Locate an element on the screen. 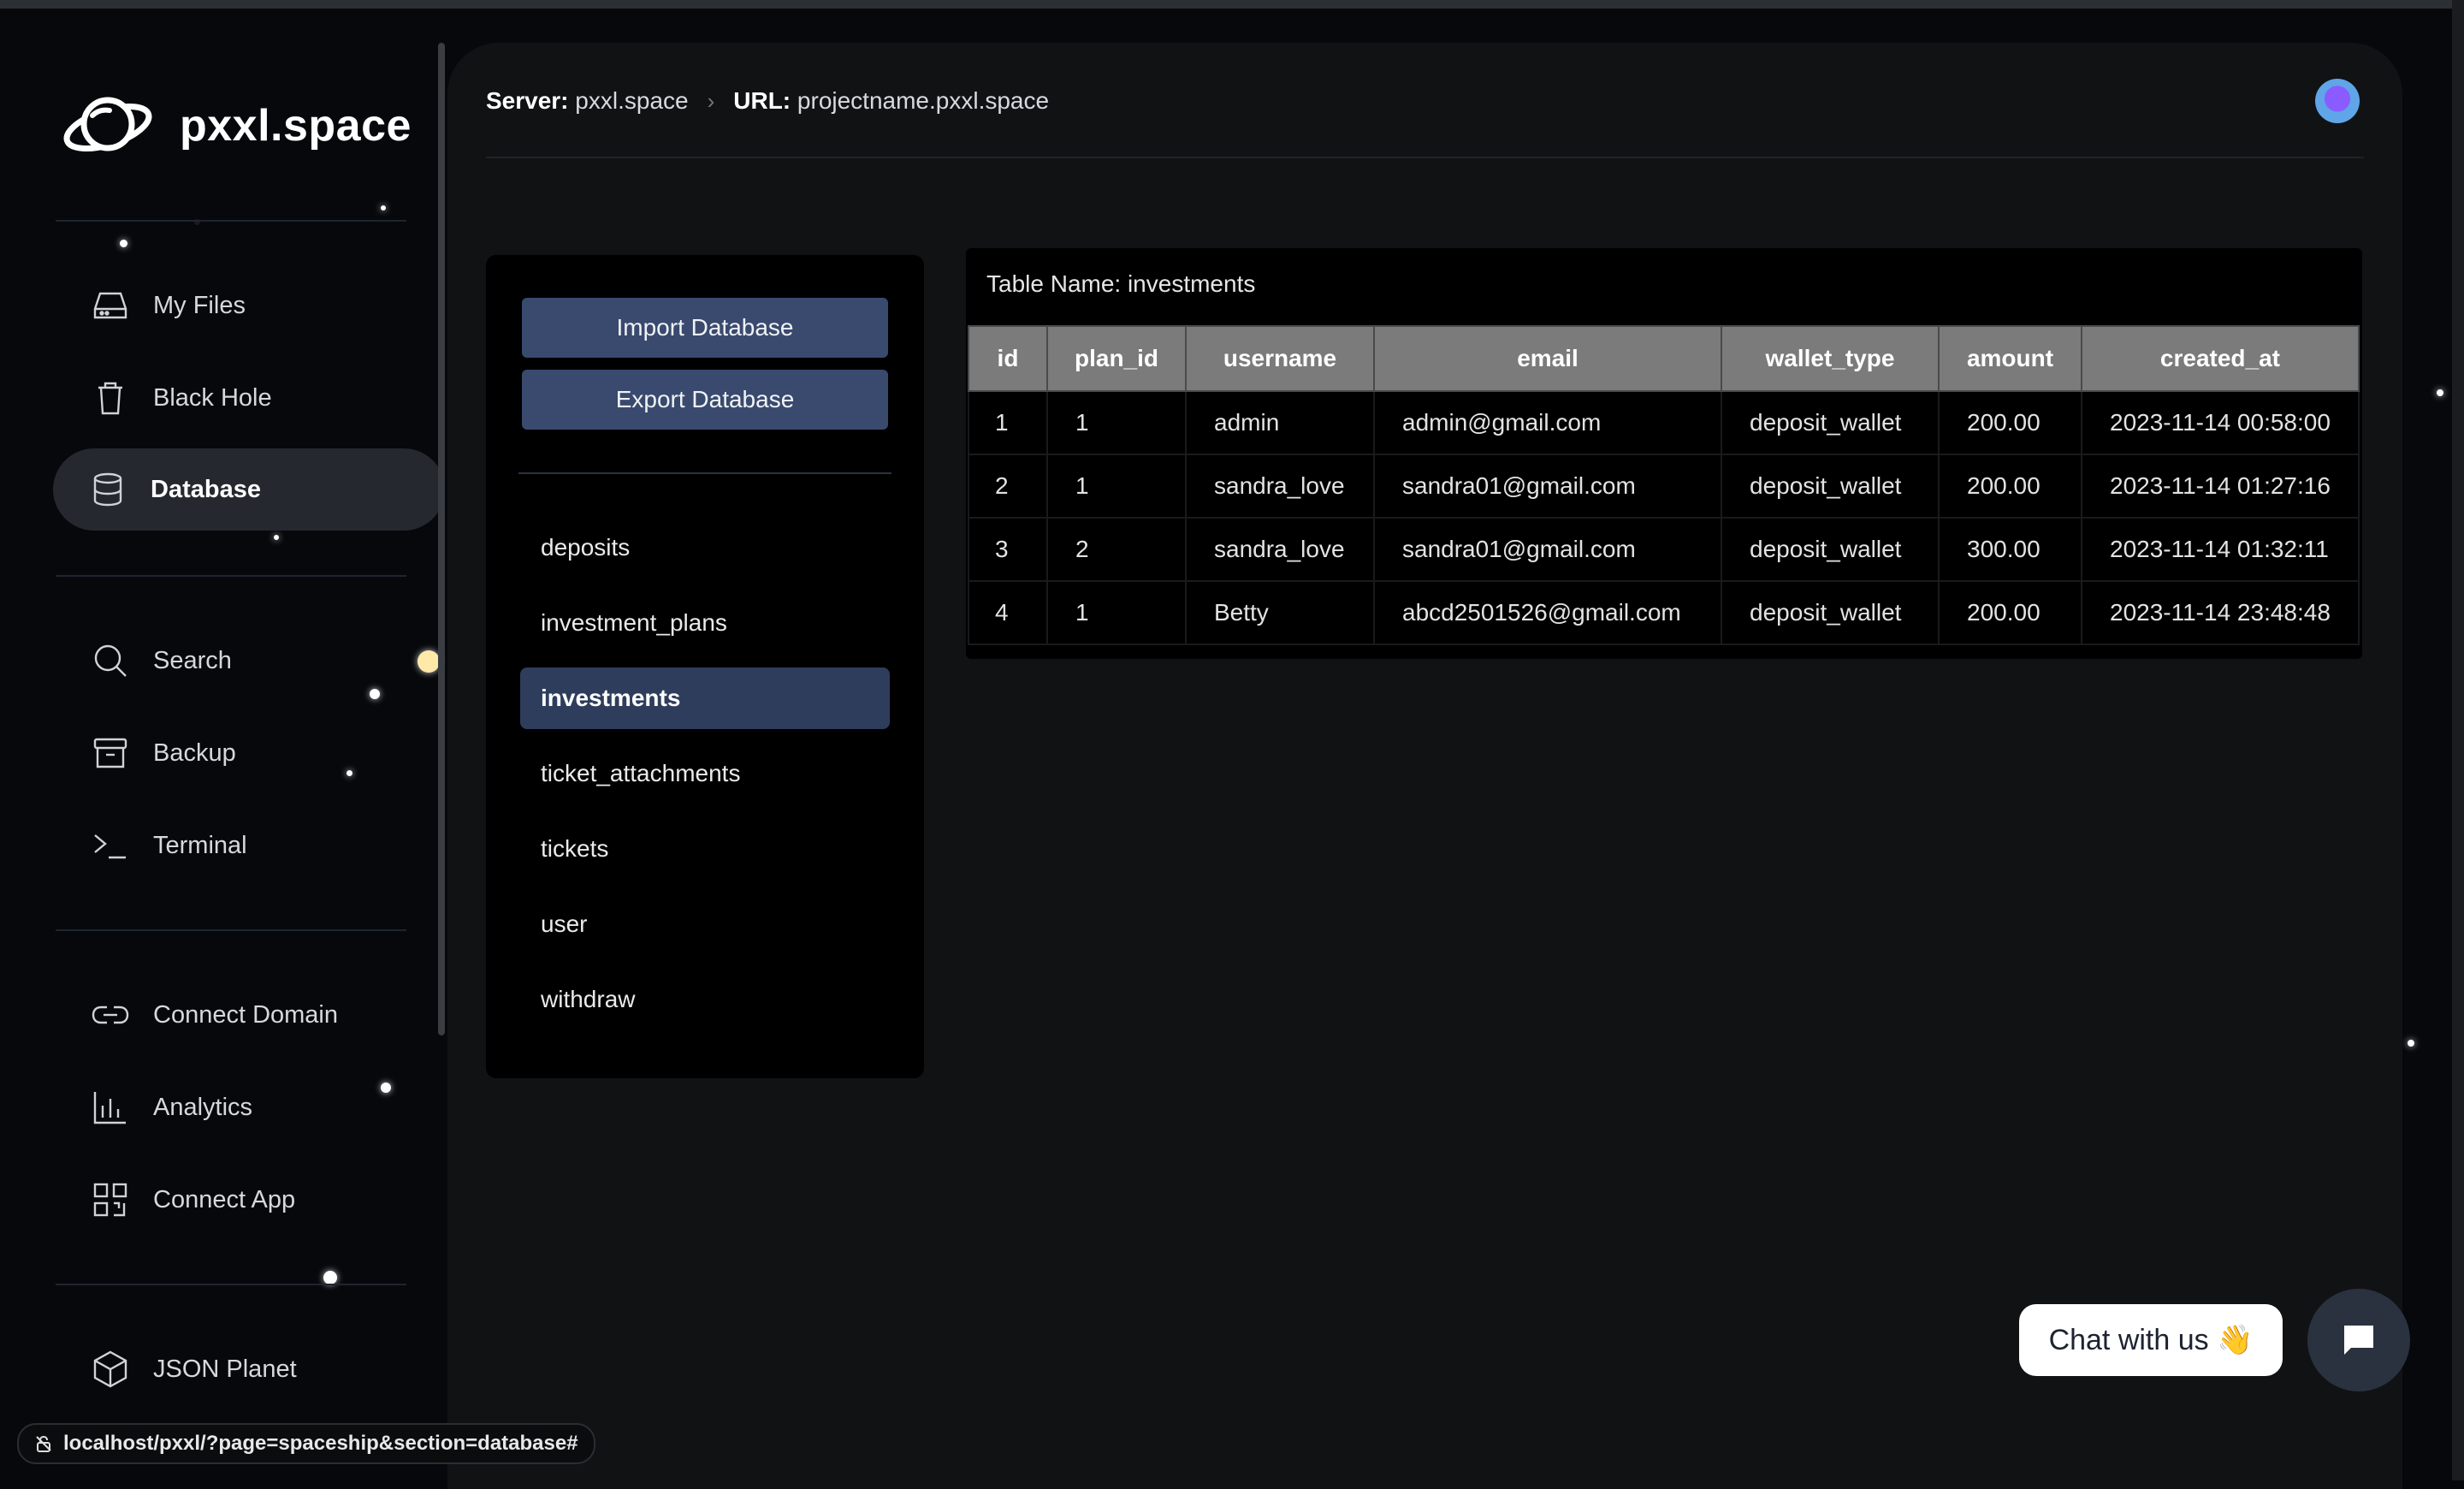 The image size is (2464, 1489). database-icon is located at coordinates (107, 490).